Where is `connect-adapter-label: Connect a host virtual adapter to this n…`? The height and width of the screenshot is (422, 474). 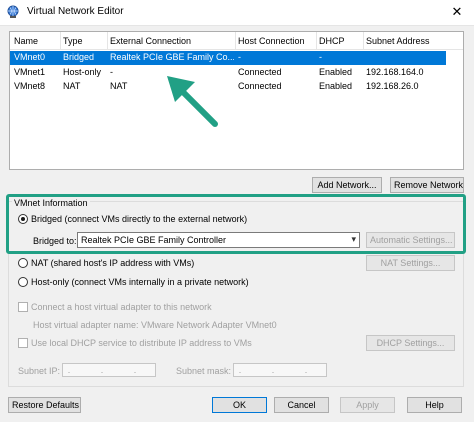 connect-adapter-label: Connect a host virtual adapter to this n… is located at coordinates (121, 307).